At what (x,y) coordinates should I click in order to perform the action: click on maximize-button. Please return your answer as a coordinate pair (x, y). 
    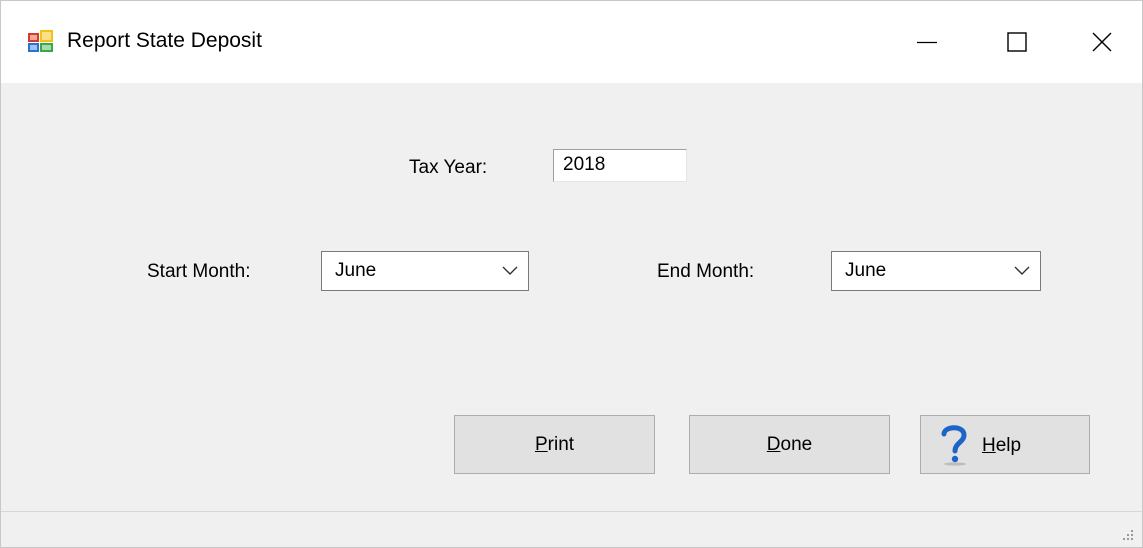
    Looking at the image, I should click on (1017, 42).